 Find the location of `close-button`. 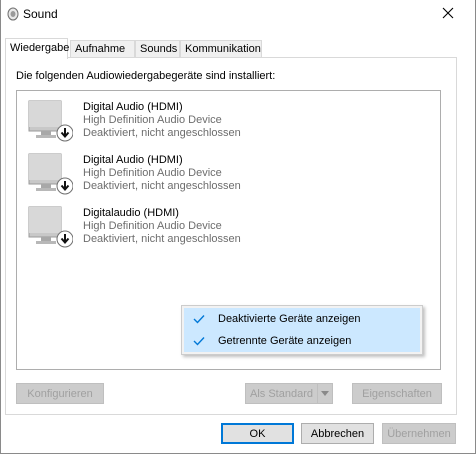

close-button is located at coordinates (448, 14).